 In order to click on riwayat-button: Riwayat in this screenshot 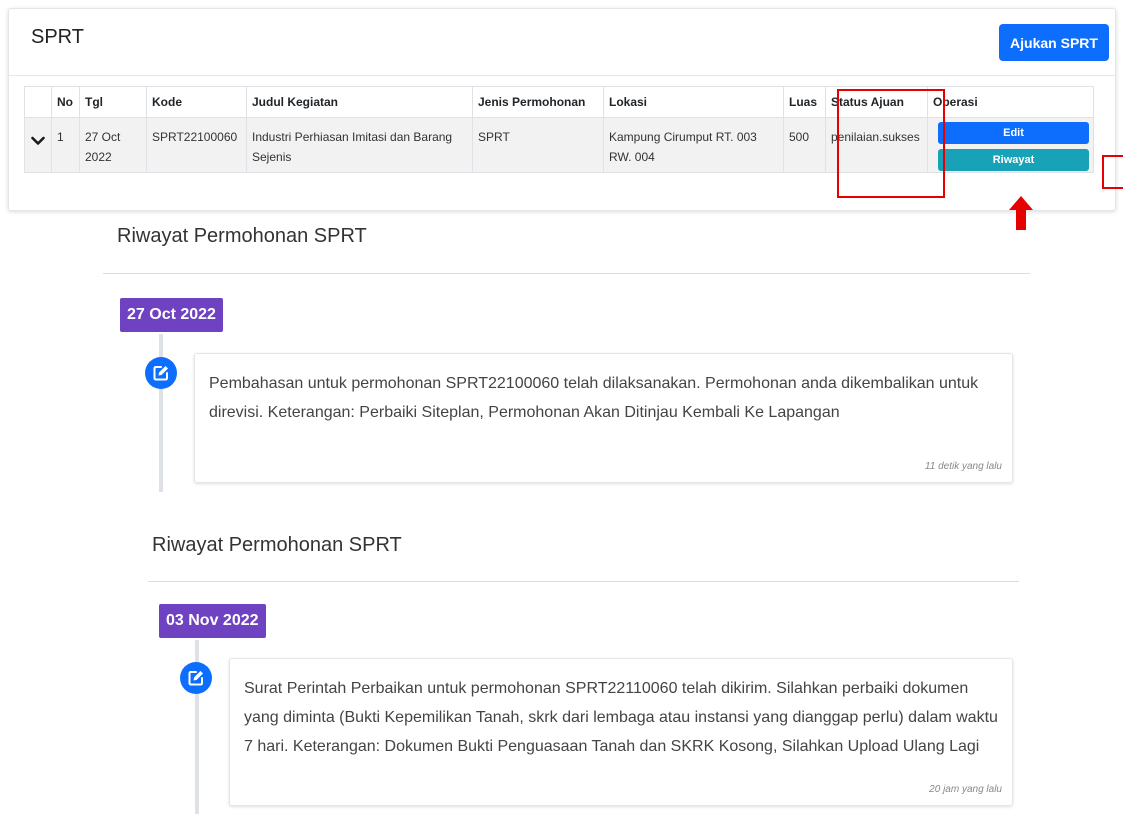, I will do `click(1013, 160)`.